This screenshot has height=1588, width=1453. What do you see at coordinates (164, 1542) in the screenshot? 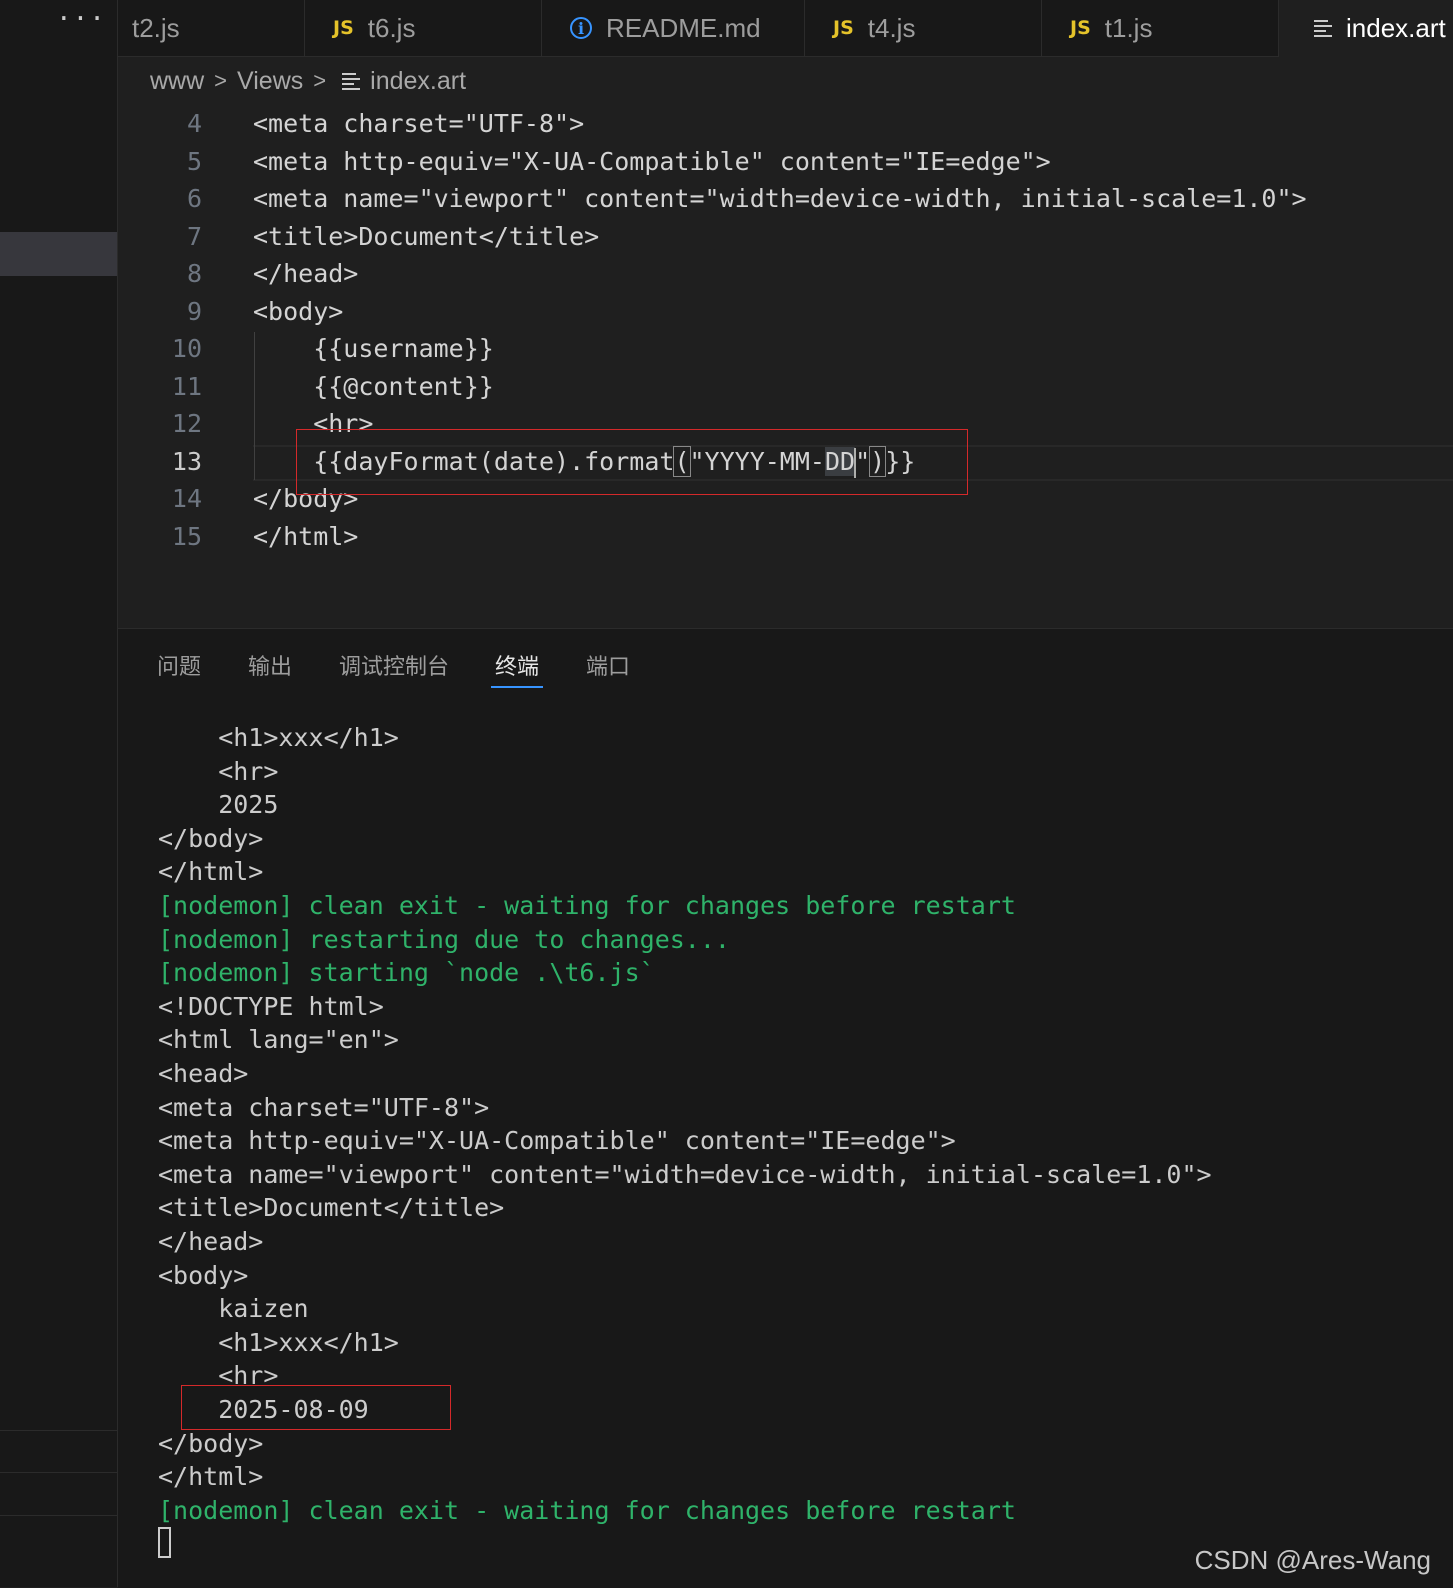
I see `terminal-cursor` at bounding box center [164, 1542].